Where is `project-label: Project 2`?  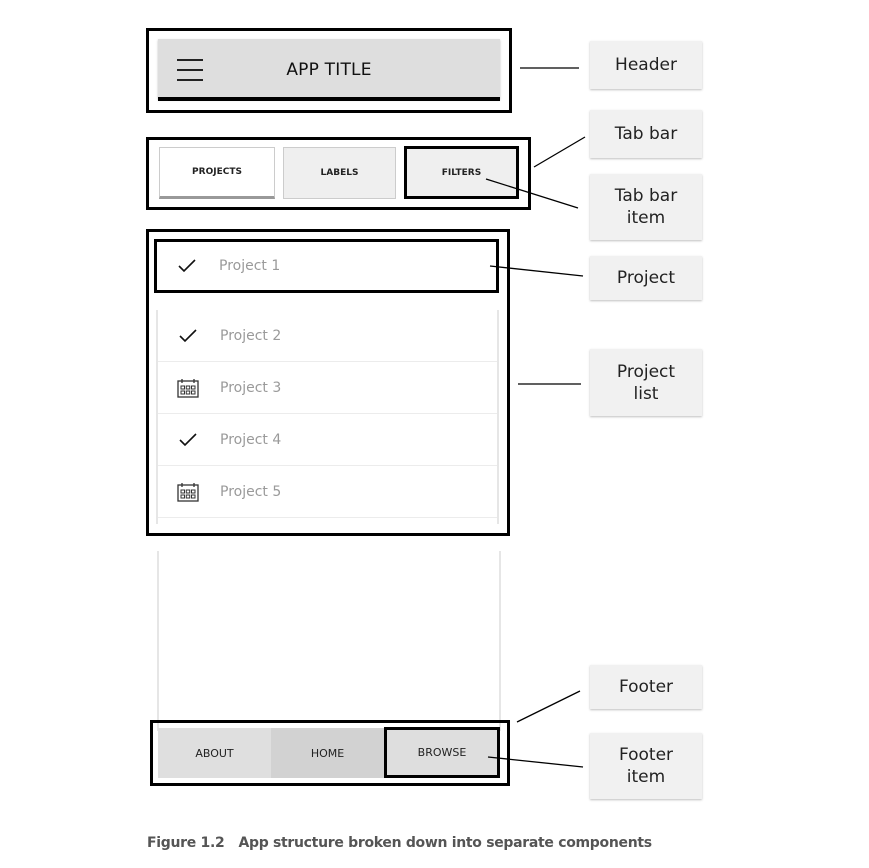 project-label: Project 2 is located at coordinates (251, 335).